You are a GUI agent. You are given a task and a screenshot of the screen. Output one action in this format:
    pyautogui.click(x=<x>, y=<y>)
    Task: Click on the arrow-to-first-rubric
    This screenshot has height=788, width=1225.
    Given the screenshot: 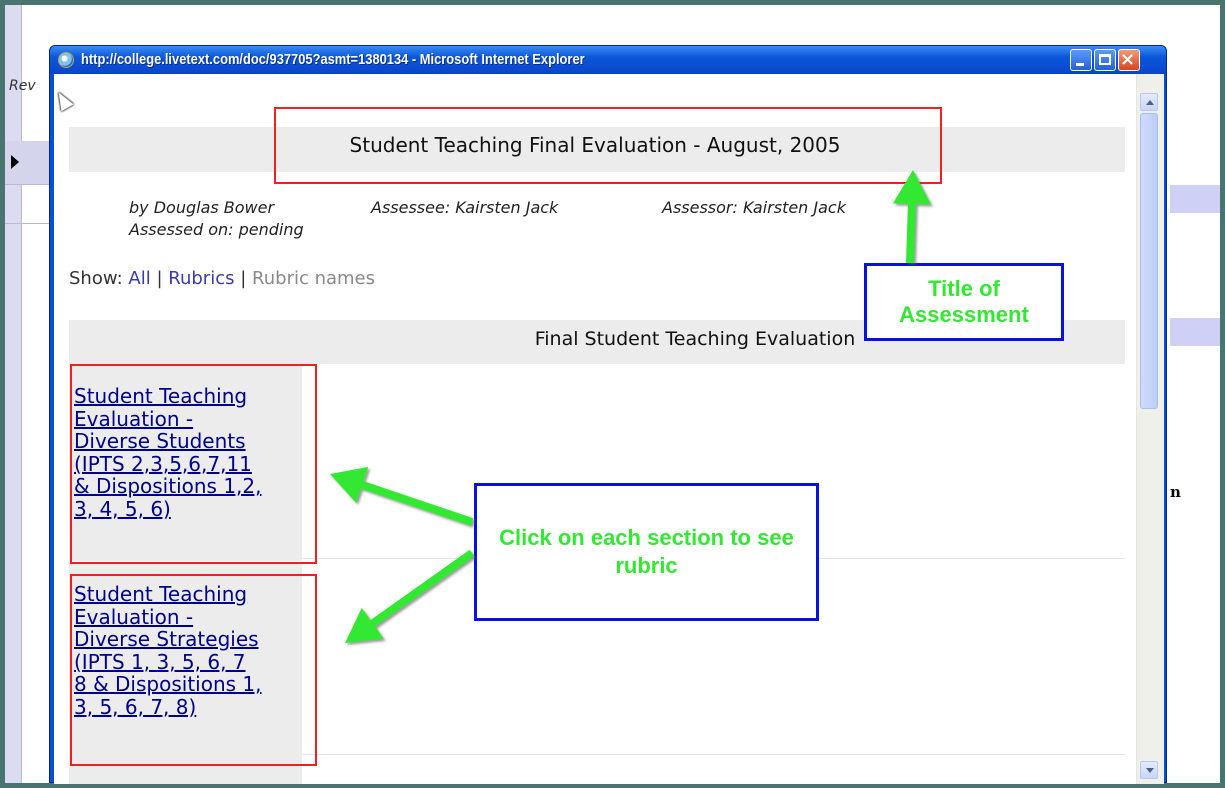 What is the action you would take?
    pyautogui.click(x=402, y=496)
    